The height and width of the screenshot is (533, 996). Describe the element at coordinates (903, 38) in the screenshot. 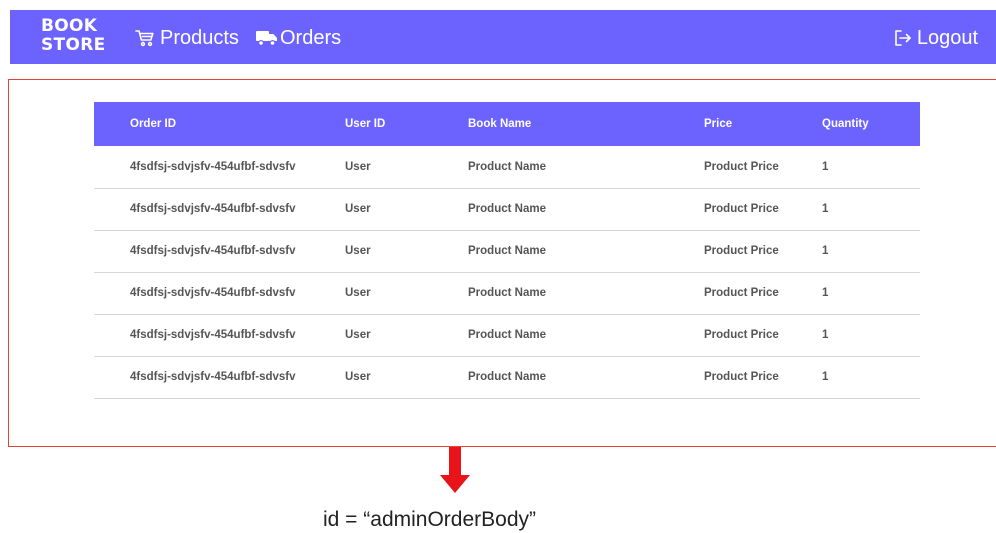

I see `logout-icon` at that location.